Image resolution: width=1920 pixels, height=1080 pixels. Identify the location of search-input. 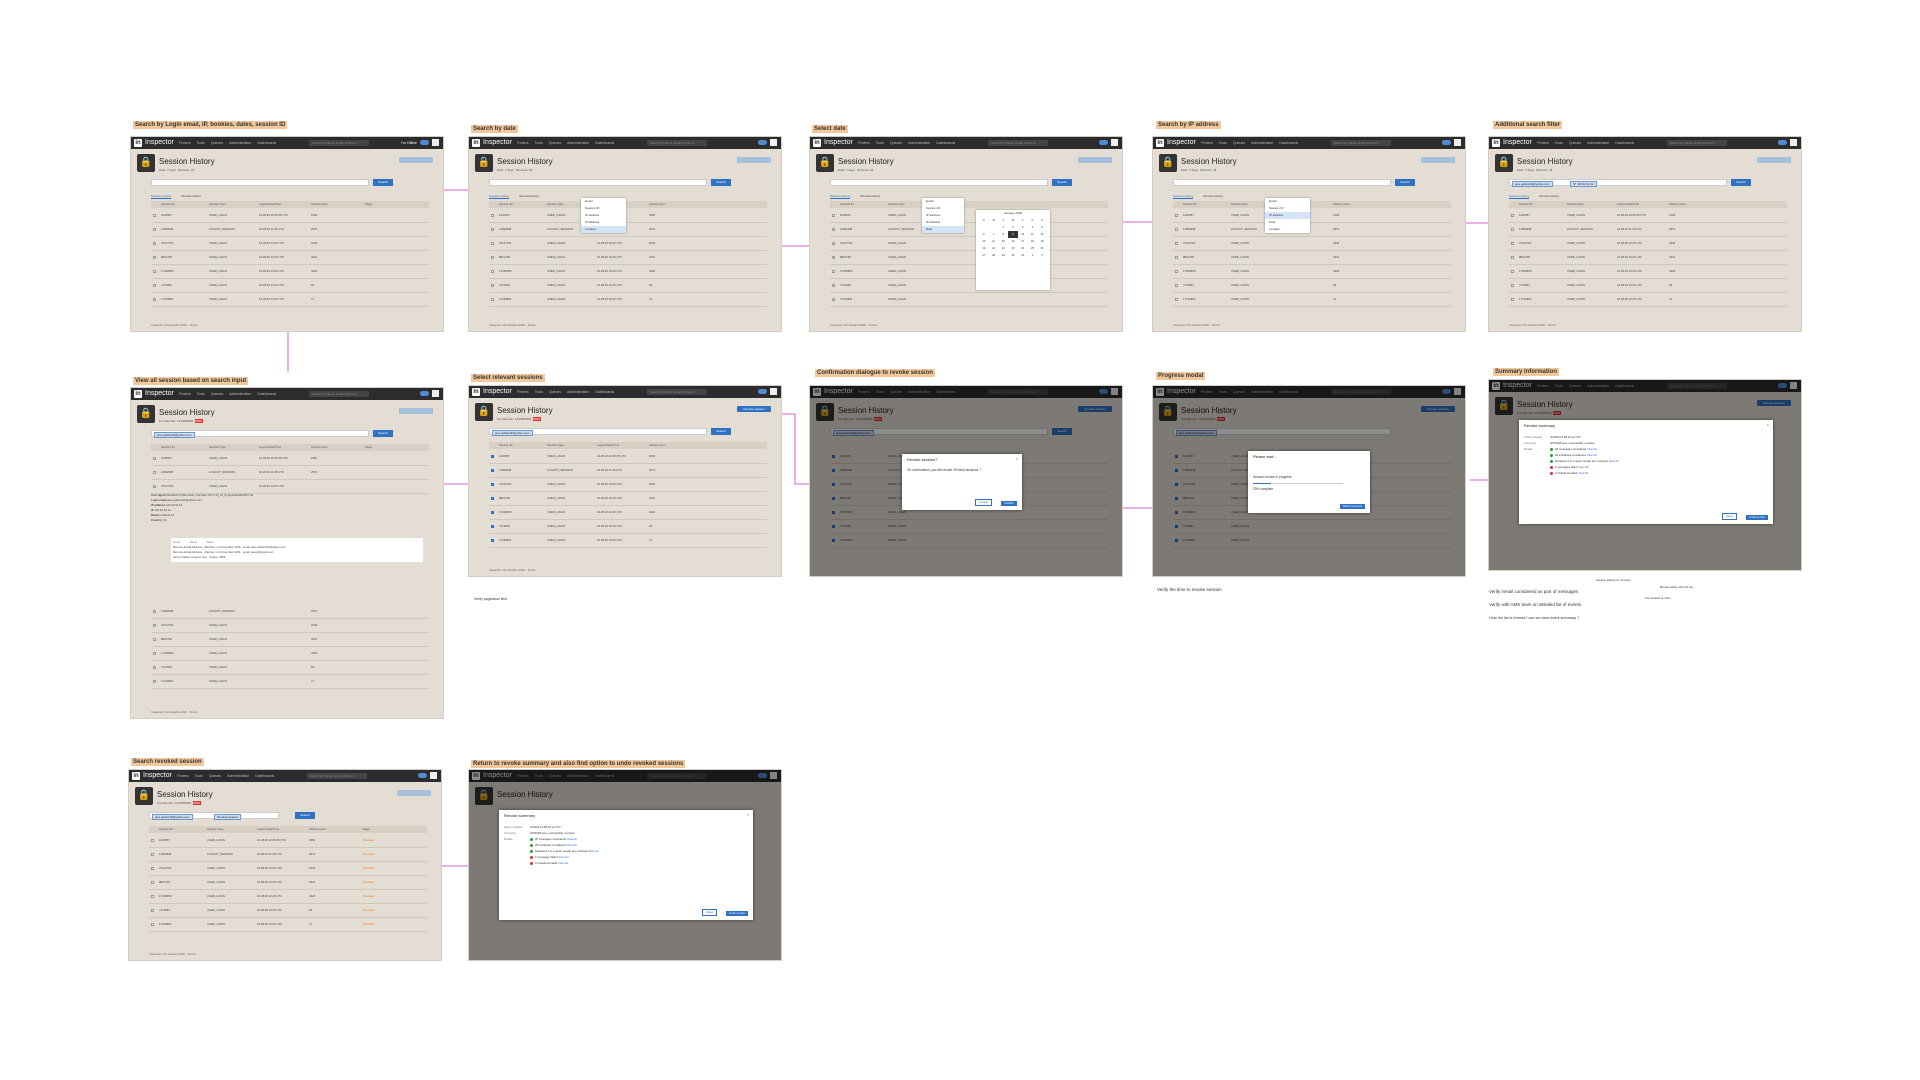
(939, 182).